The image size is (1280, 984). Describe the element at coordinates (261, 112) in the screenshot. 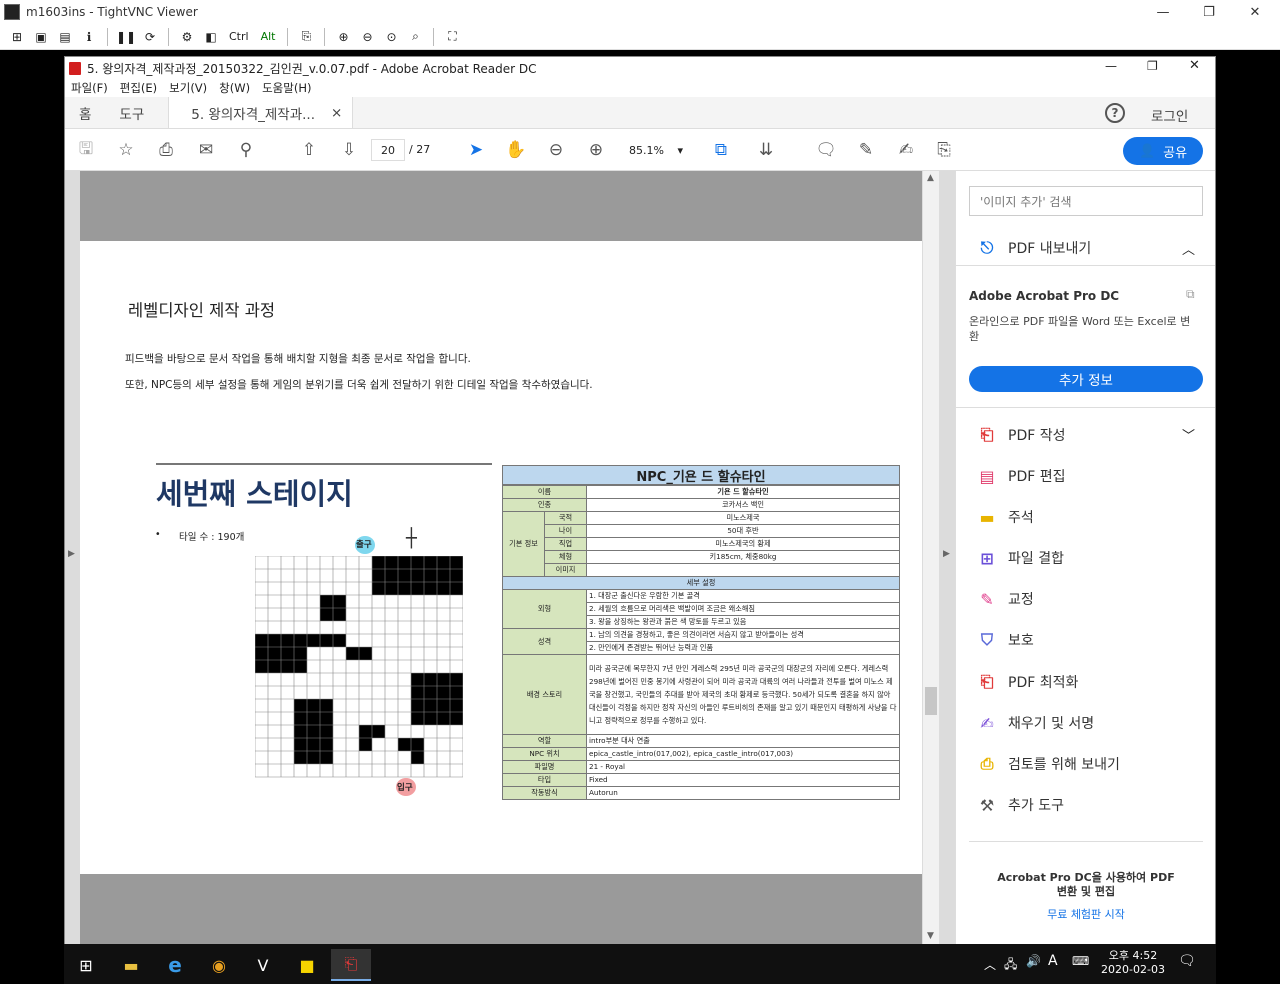

I see `tab-document: 5. 왕의자격_제작과... ×` at that location.